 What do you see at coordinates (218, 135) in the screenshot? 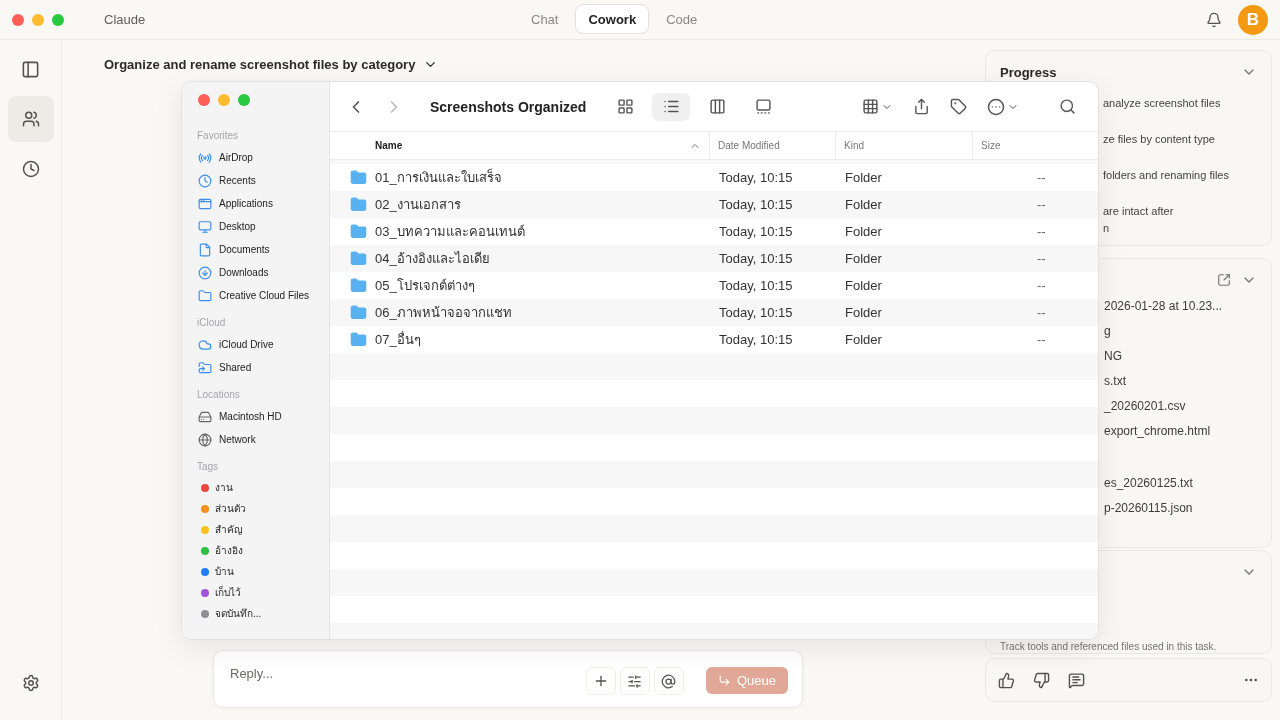
I see `sidebar-heading: Favorites` at bounding box center [218, 135].